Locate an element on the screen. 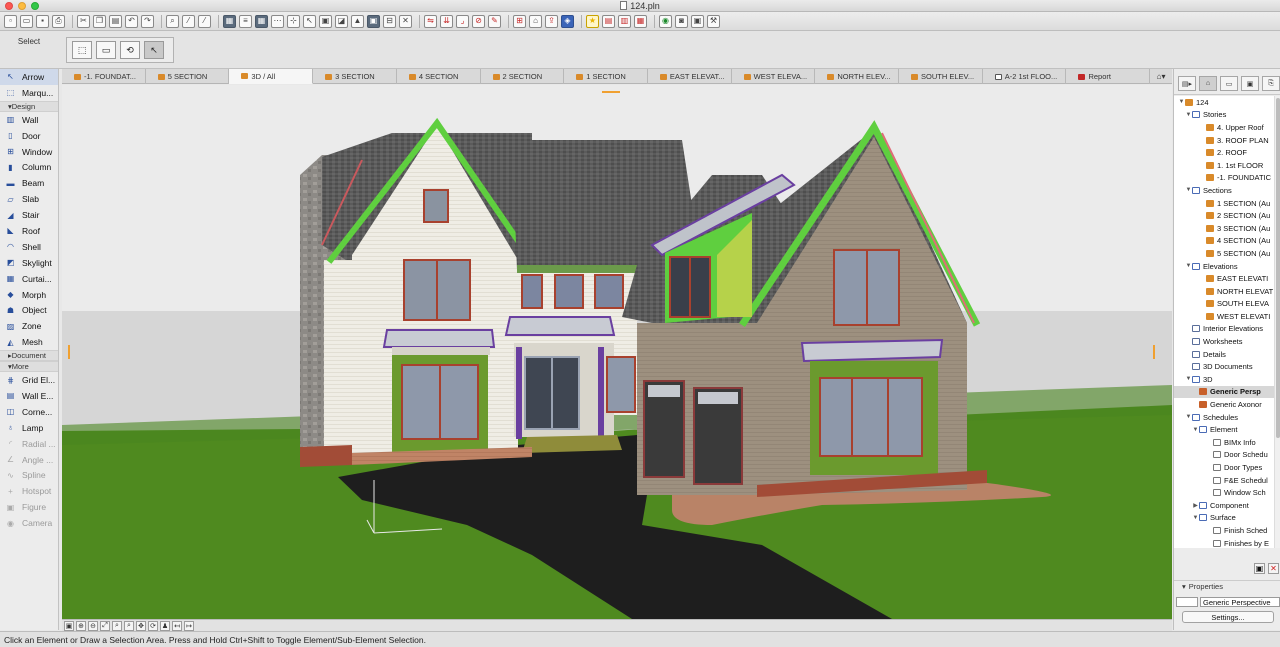 This screenshot has width=1280, height=647. view-tab: Report is located at coordinates (1108, 76).